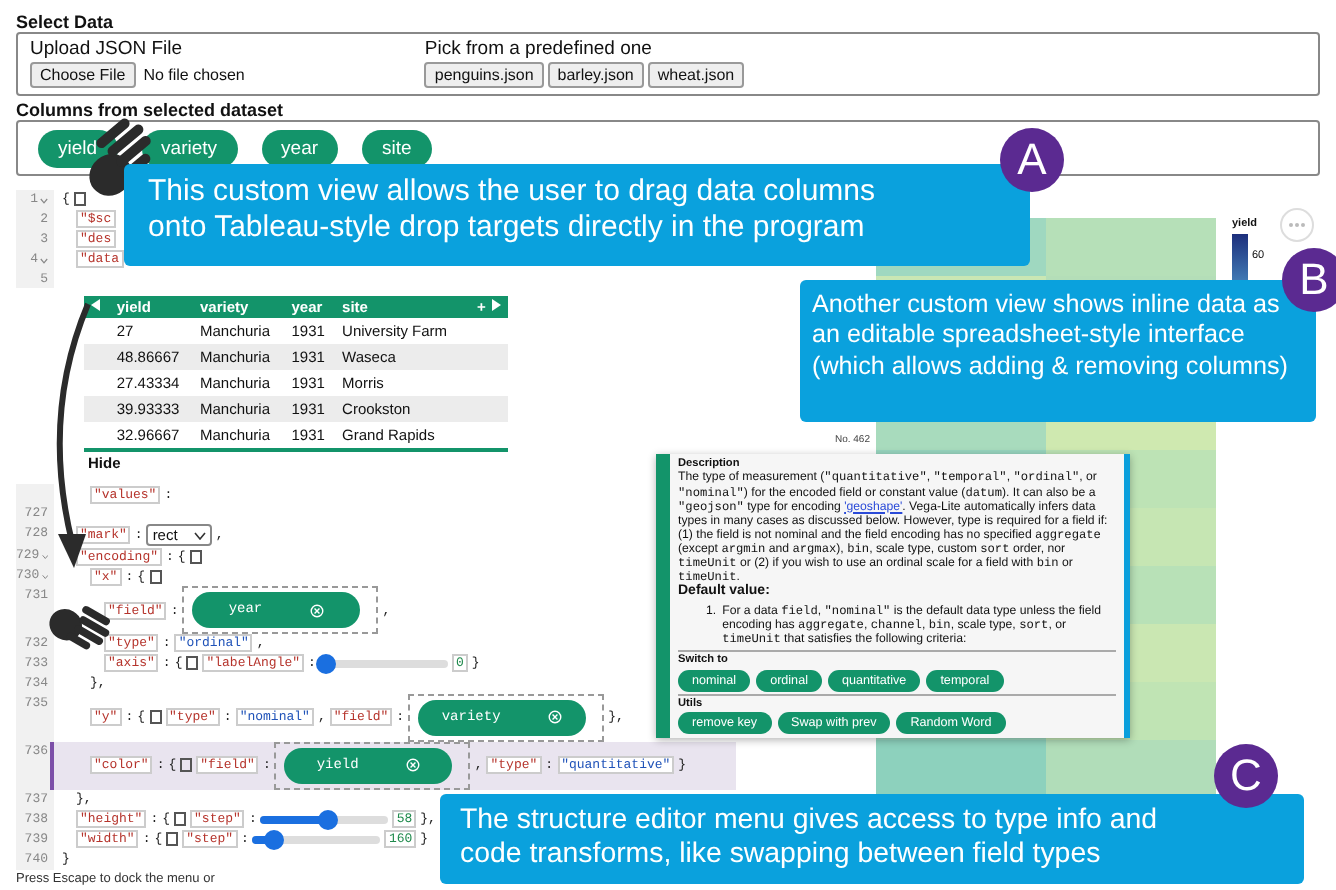 The height and width of the screenshot is (890, 1336). Describe the element at coordinates (66, 22) in the screenshot. I see `section-title: Select Data` at that location.